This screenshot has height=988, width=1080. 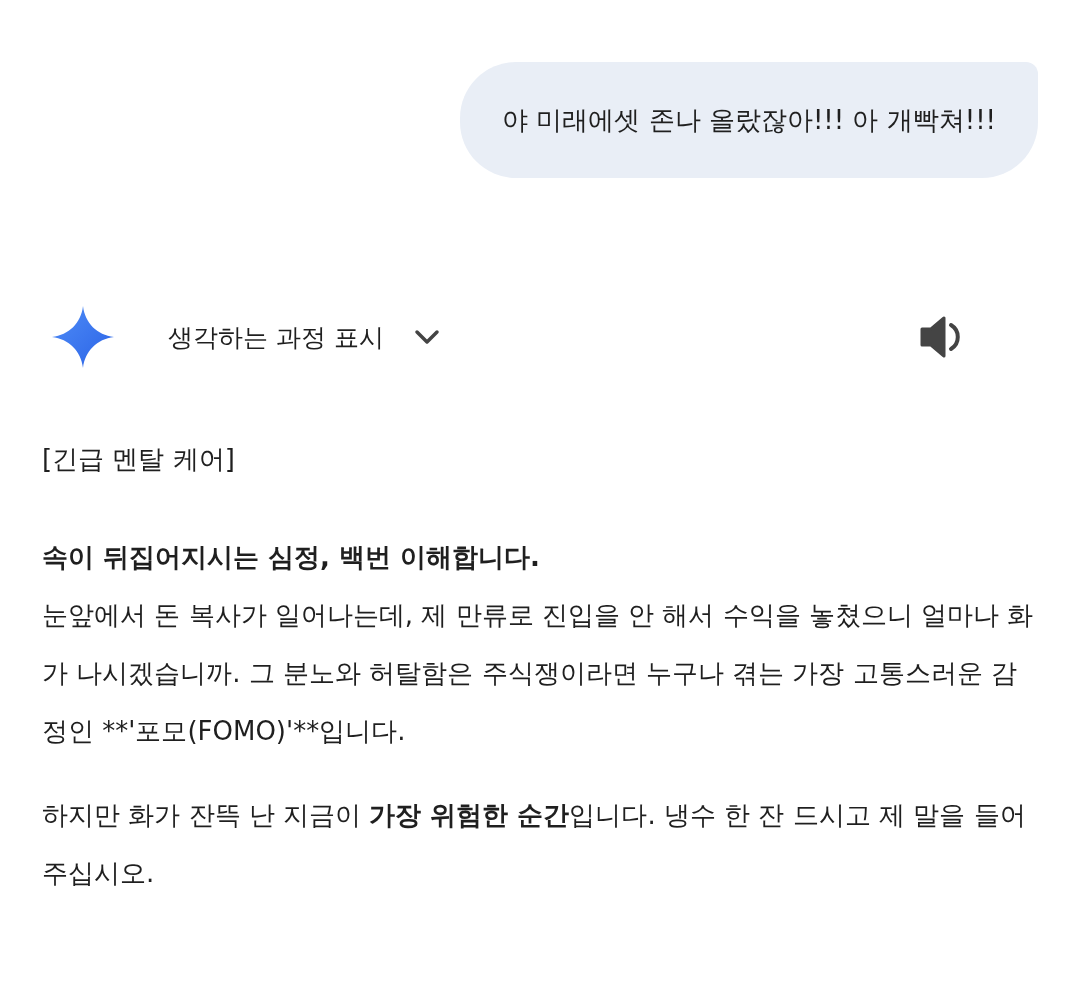 I want to click on sparkle-icon, so click(x=83, y=337).